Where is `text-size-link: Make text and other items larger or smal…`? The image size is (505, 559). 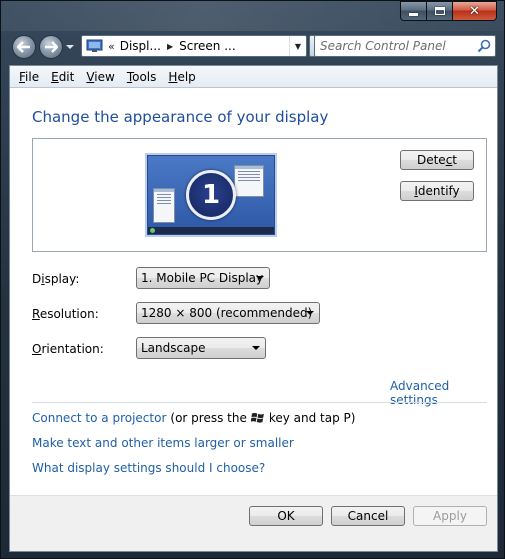
text-size-link: Make text and other items larger or smal… is located at coordinates (163, 443).